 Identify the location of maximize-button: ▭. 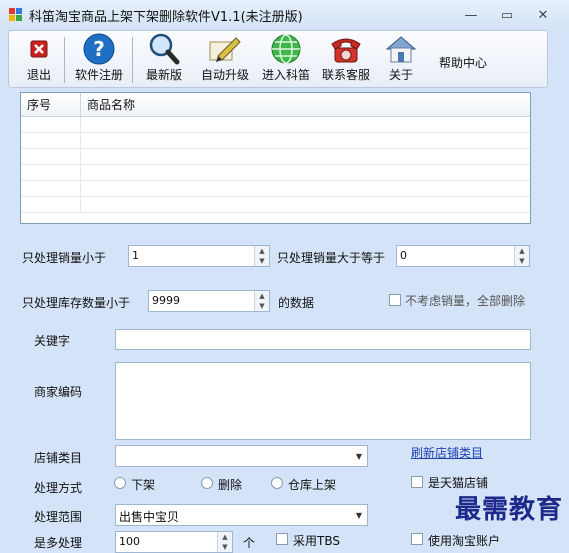
(507, 15).